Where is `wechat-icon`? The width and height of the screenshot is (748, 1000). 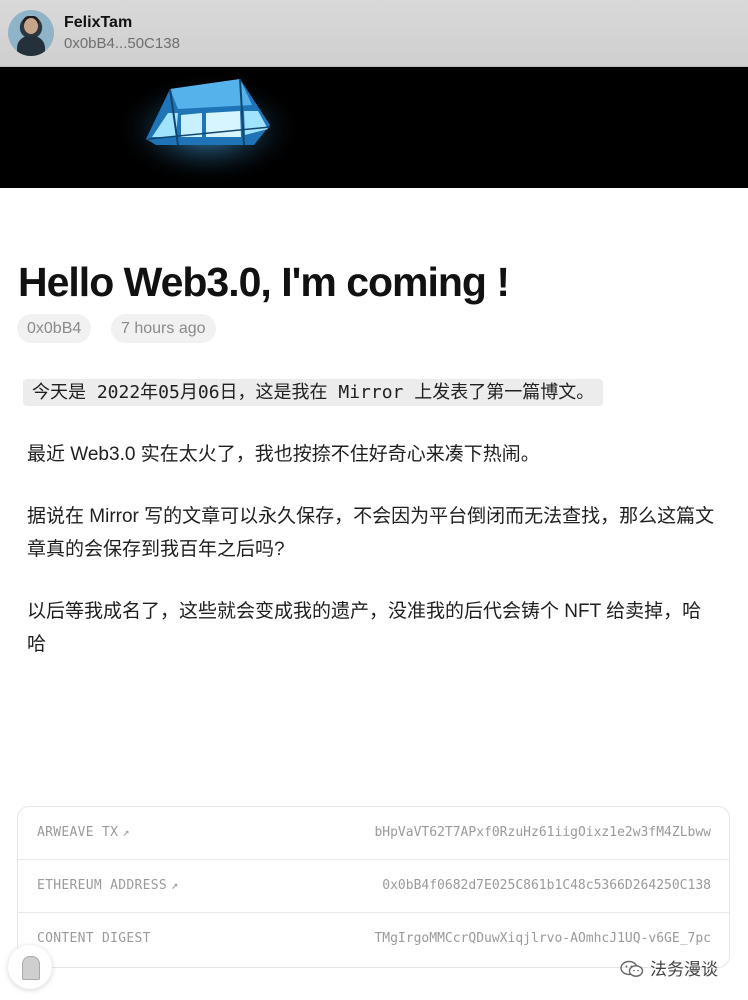 wechat-icon is located at coordinates (632, 968).